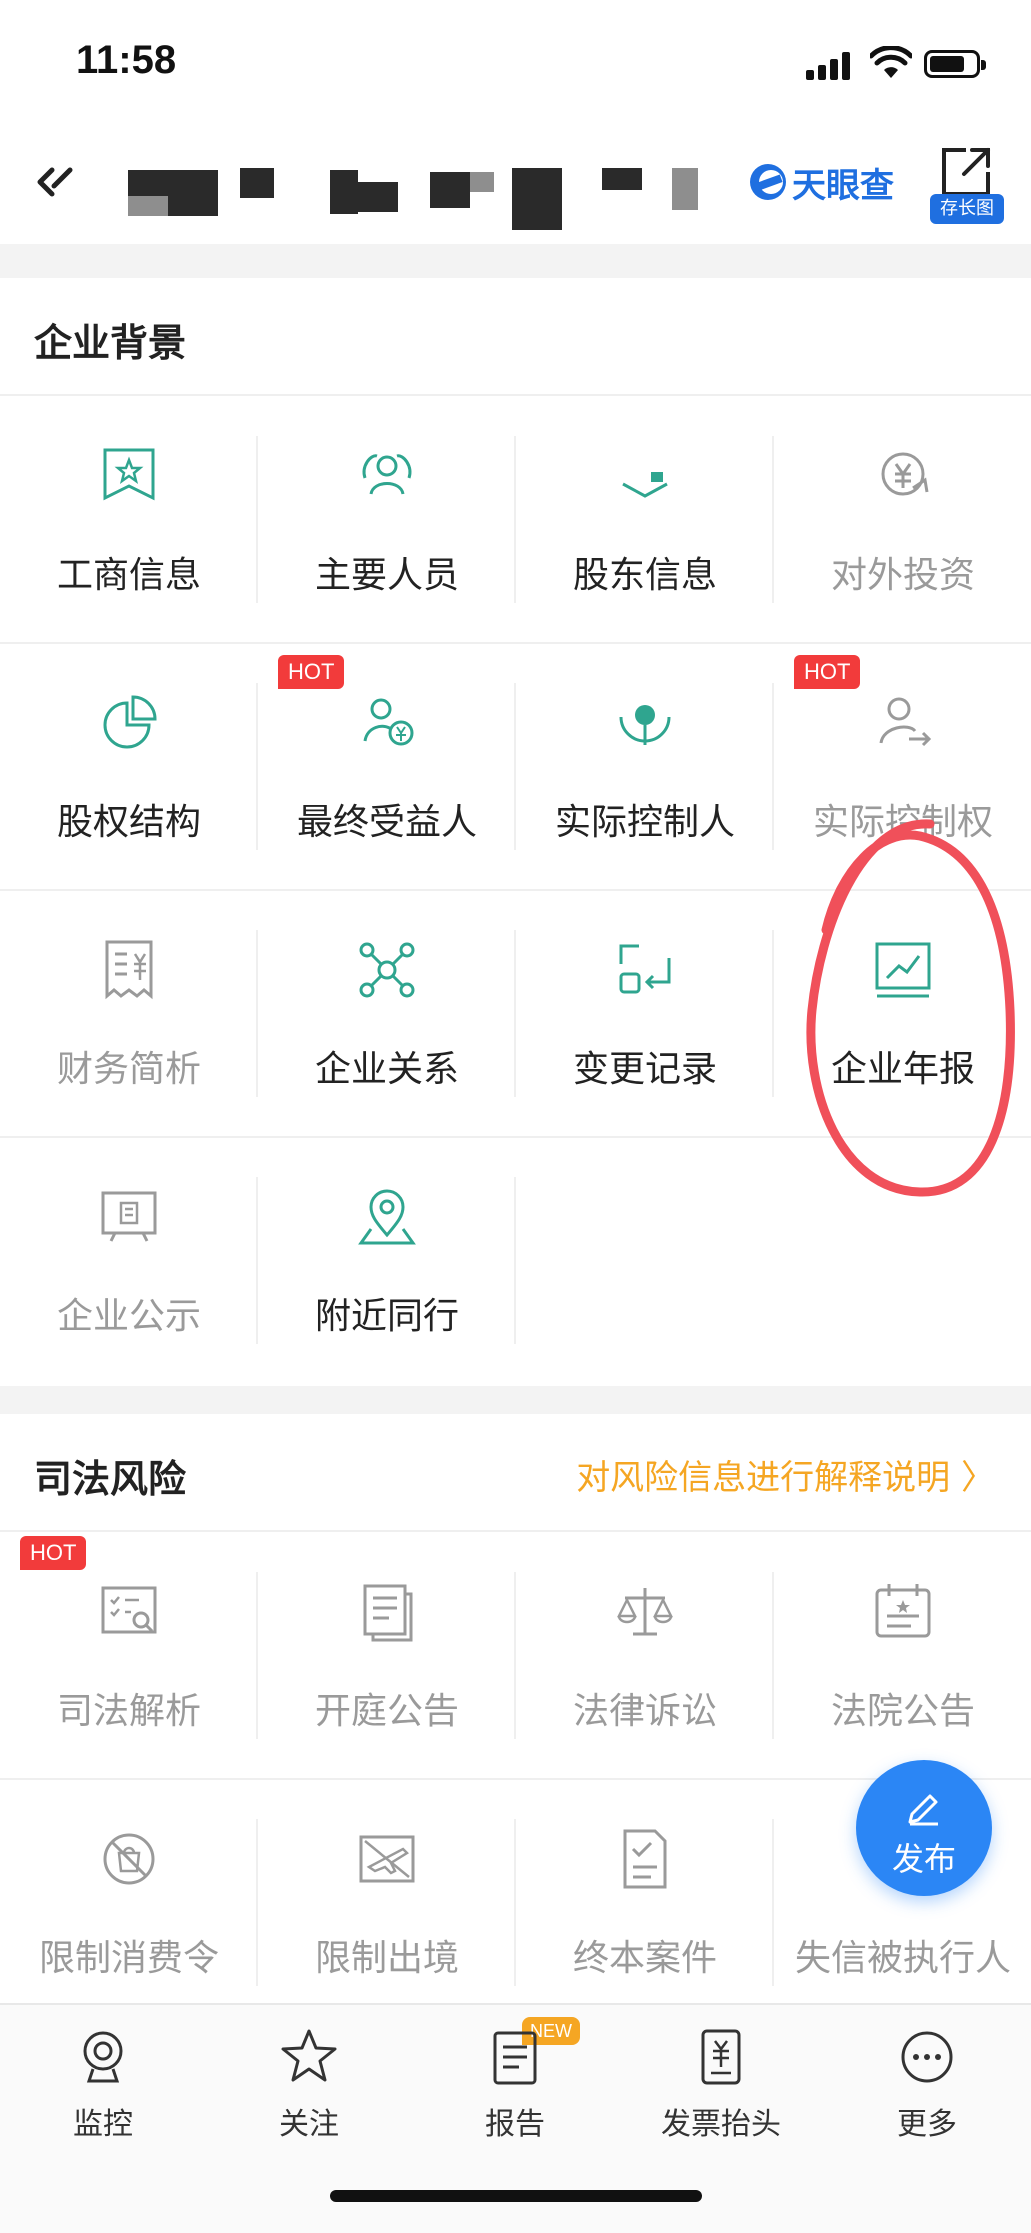 This screenshot has width=1031, height=2233. What do you see at coordinates (515, 60) in the screenshot?
I see `status-bar: 11:58` at bounding box center [515, 60].